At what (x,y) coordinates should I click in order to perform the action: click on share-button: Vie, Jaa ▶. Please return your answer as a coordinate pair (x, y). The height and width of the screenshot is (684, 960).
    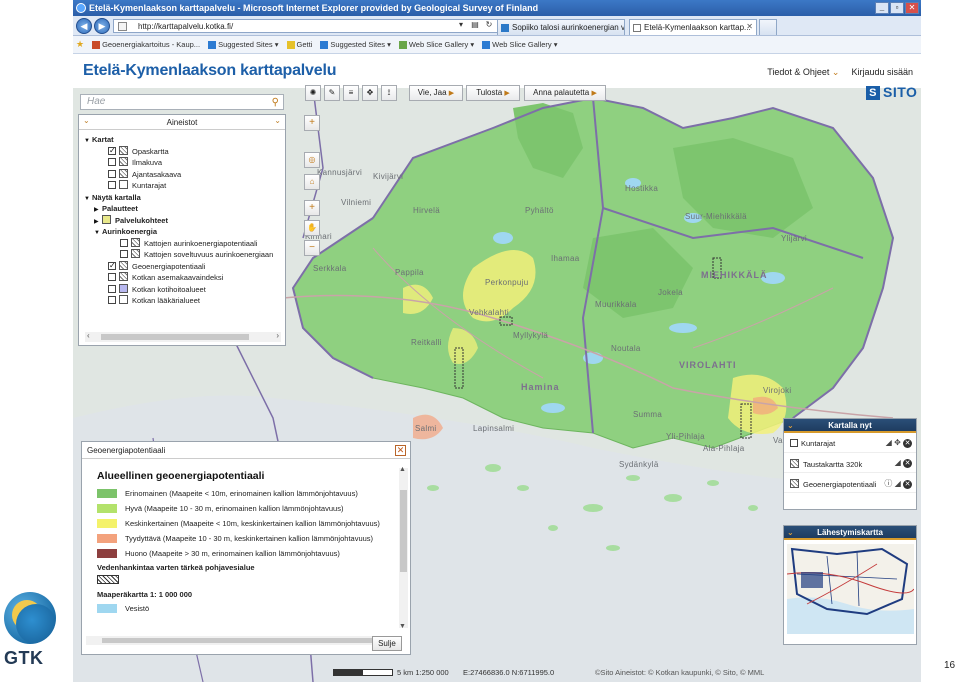
    Looking at the image, I should click on (436, 93).